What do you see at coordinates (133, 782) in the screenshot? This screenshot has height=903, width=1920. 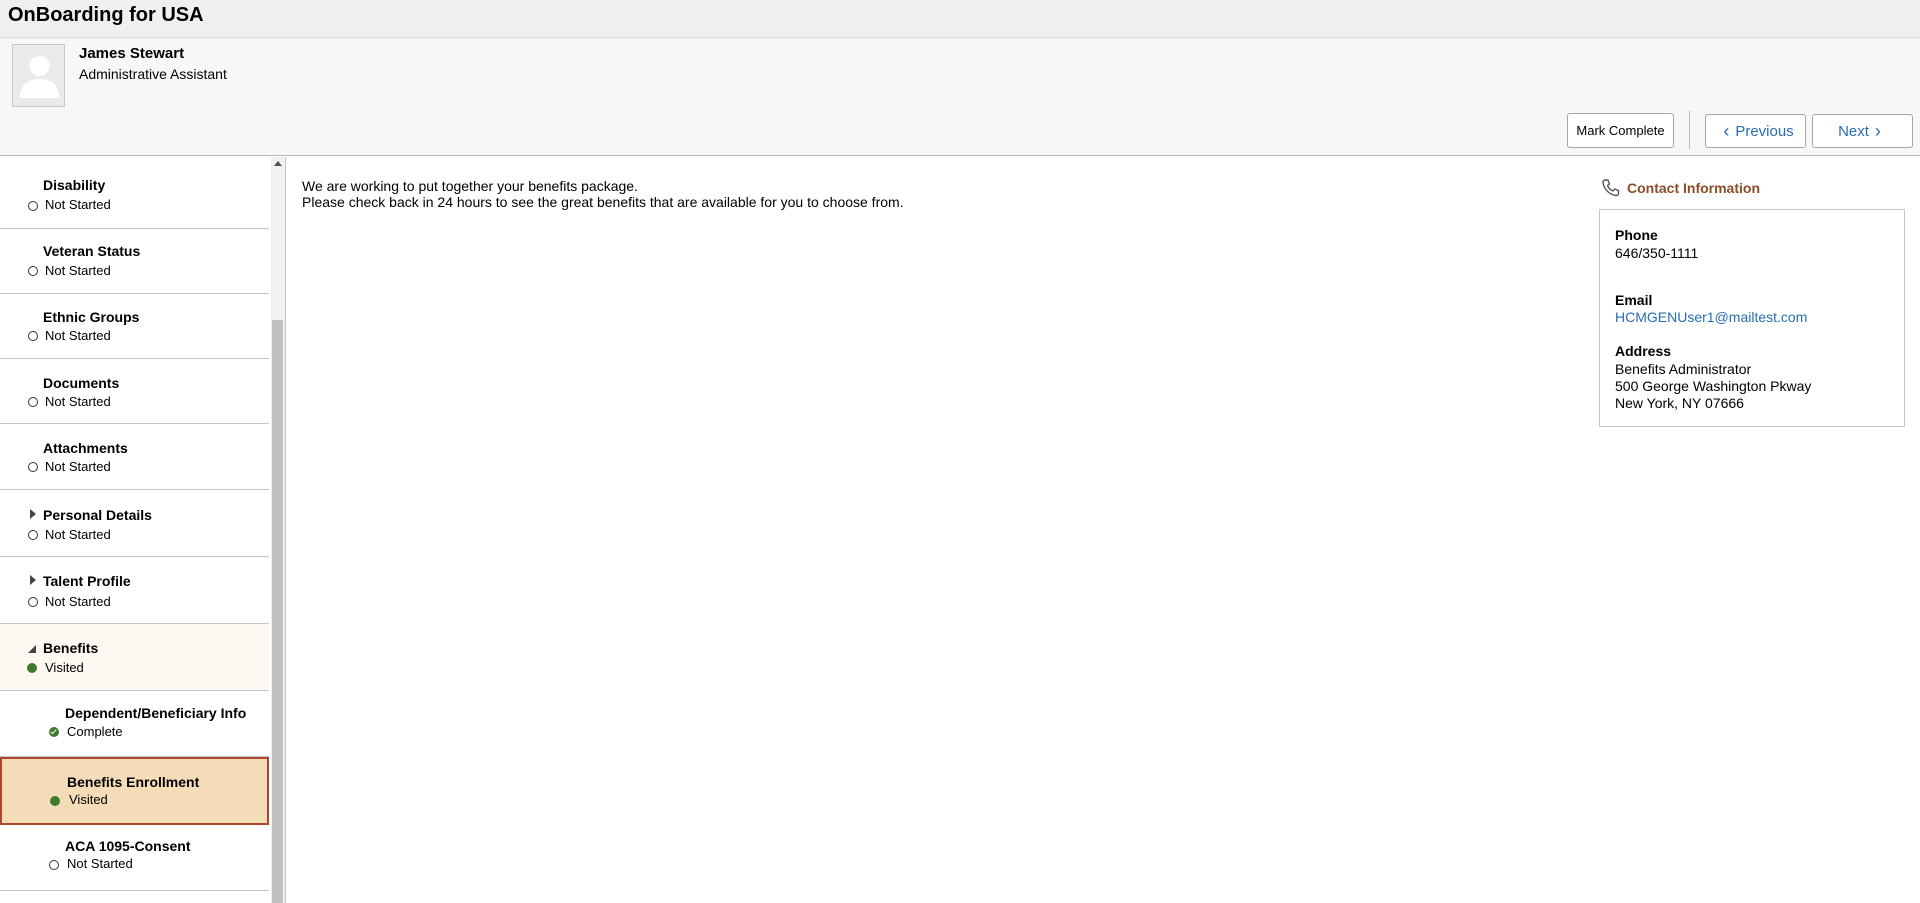 I see `nav-item-label: Benefits Enrollment` at bounding box center [133, 782].